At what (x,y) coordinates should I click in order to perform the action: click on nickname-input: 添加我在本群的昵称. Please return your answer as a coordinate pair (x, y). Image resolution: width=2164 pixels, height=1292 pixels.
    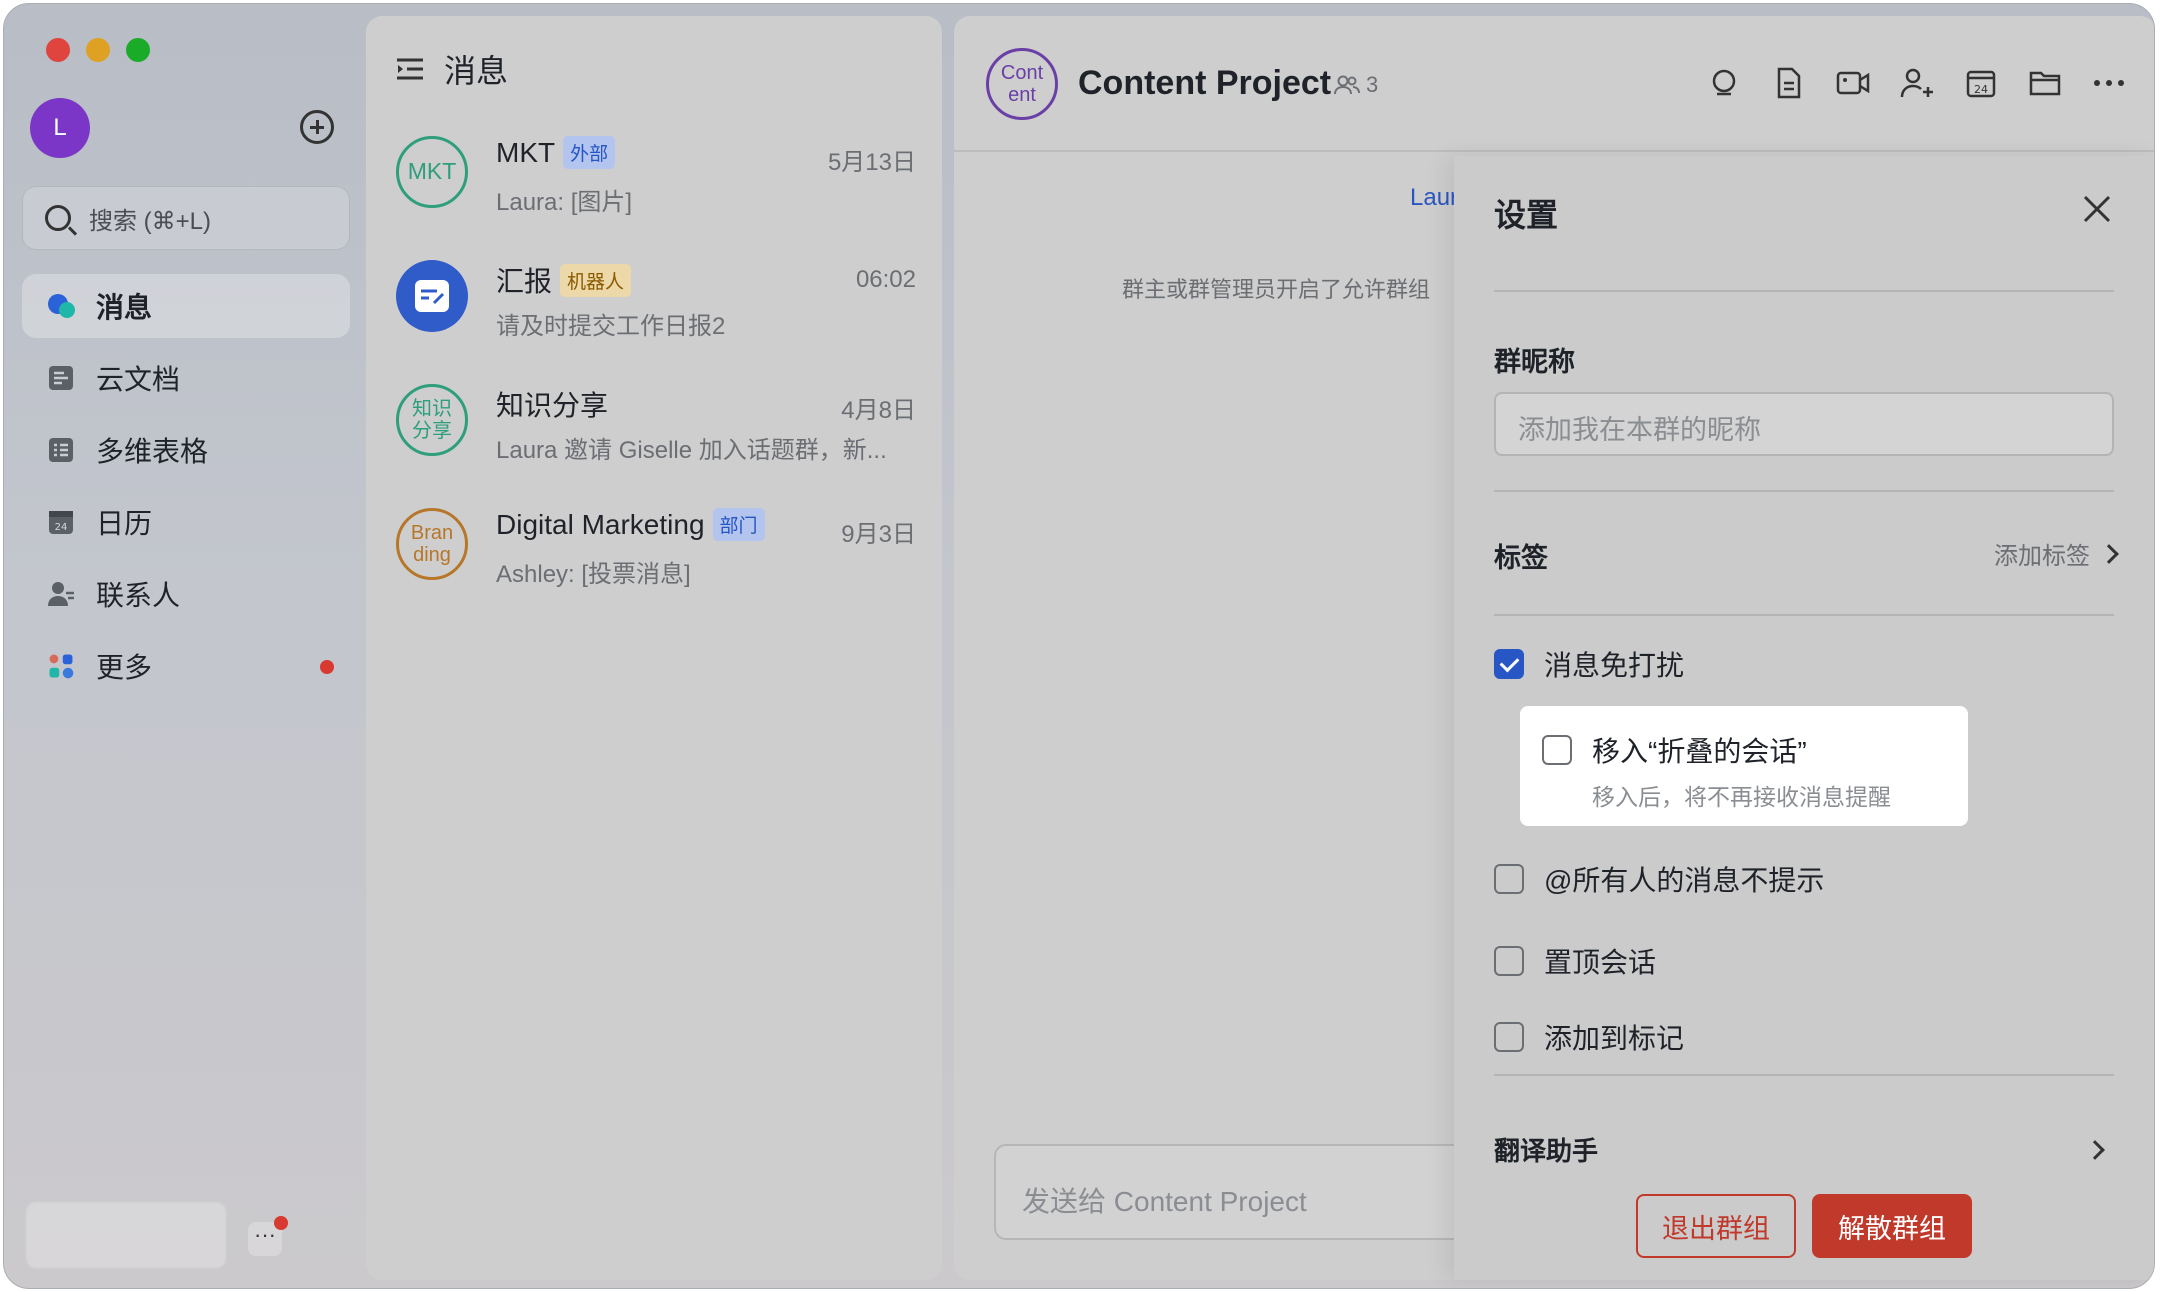
    Looking at the image, I should click on (1804, 424).